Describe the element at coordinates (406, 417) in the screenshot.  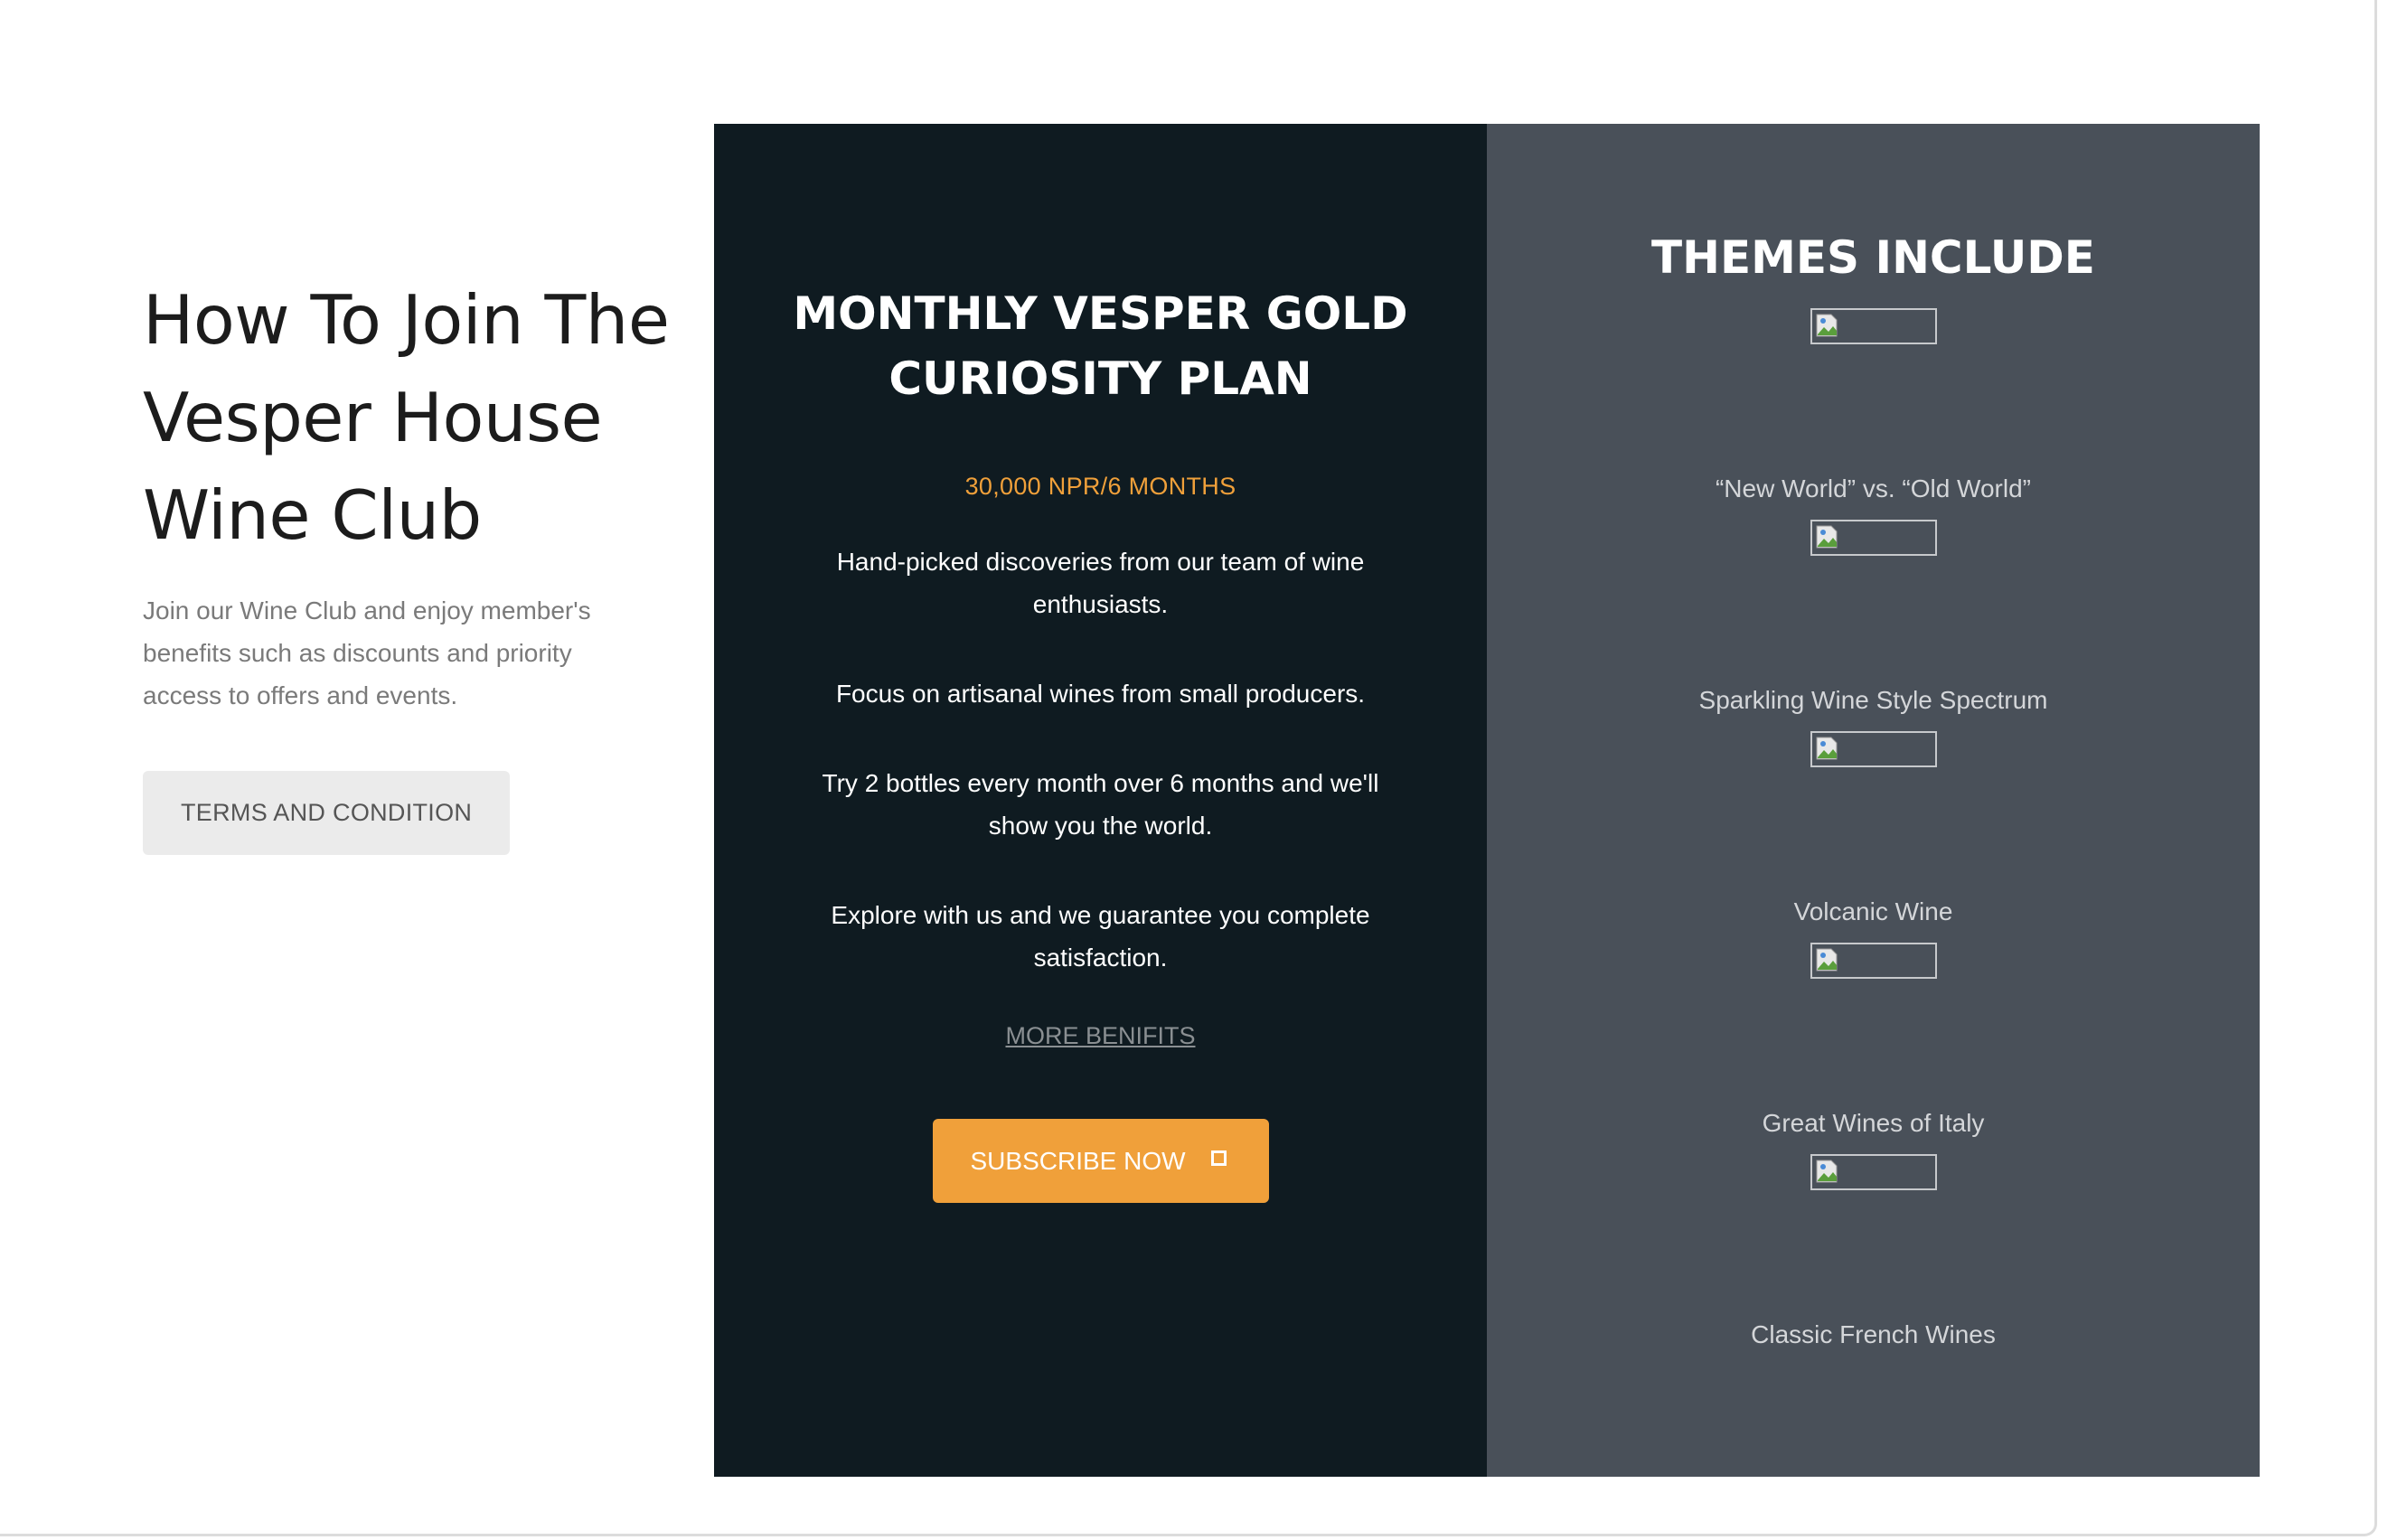
I see `page-title: How To Join The Vesper House Wine Club` at that location.